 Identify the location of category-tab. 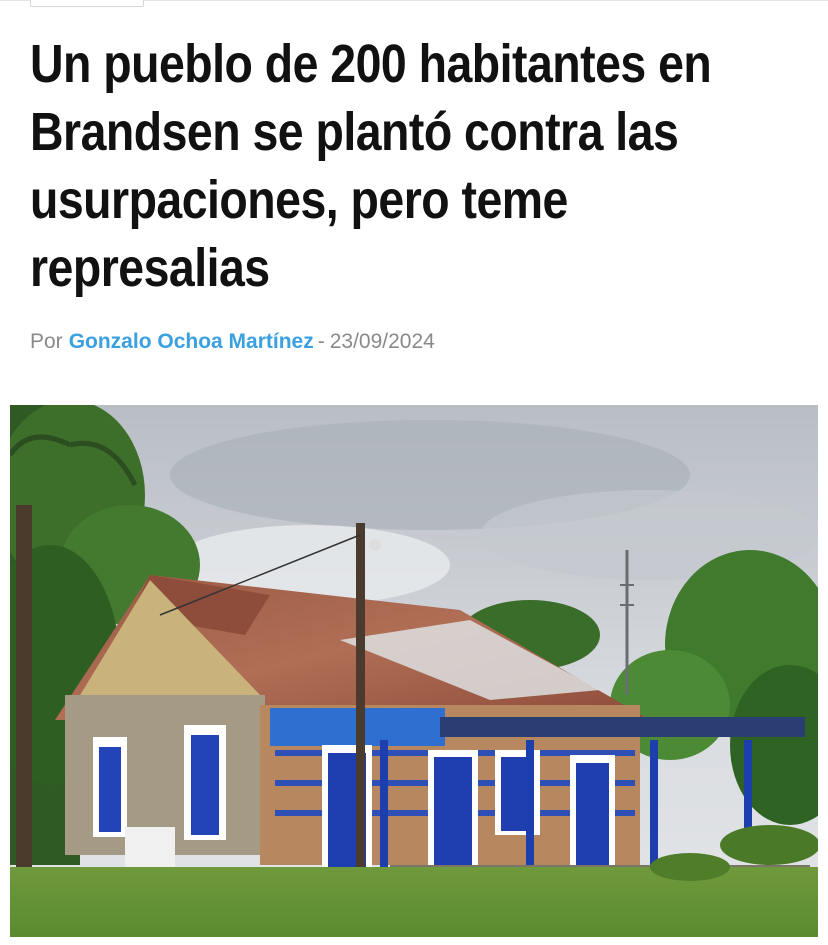
(87, 3).